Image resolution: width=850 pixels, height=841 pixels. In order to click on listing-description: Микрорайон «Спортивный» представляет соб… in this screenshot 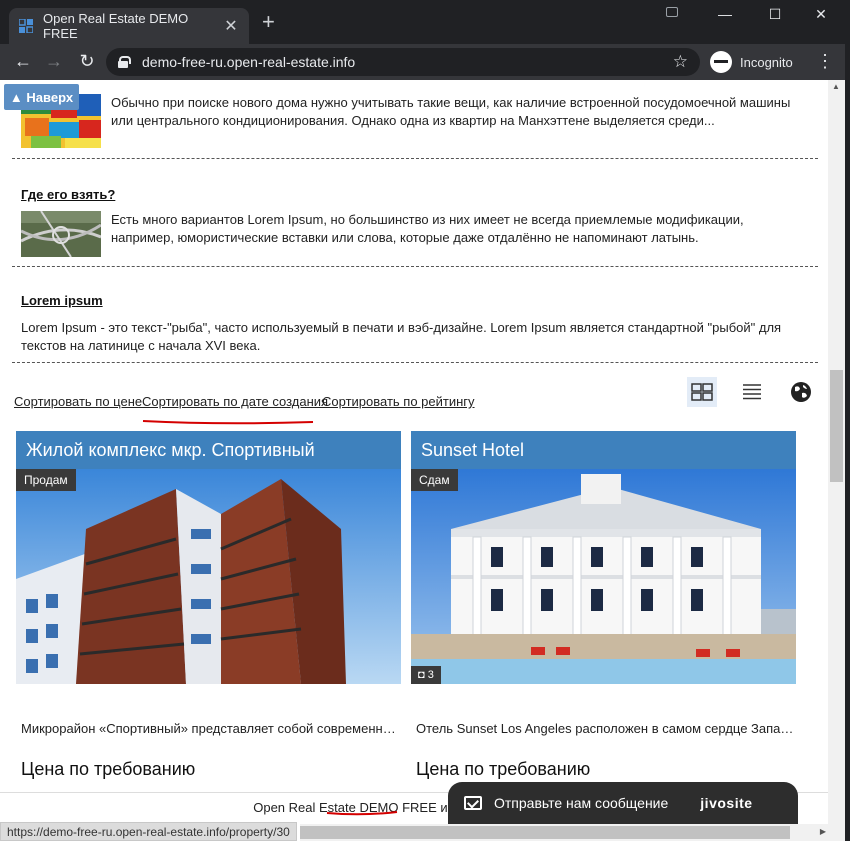, I will do `click(211, 728)`.